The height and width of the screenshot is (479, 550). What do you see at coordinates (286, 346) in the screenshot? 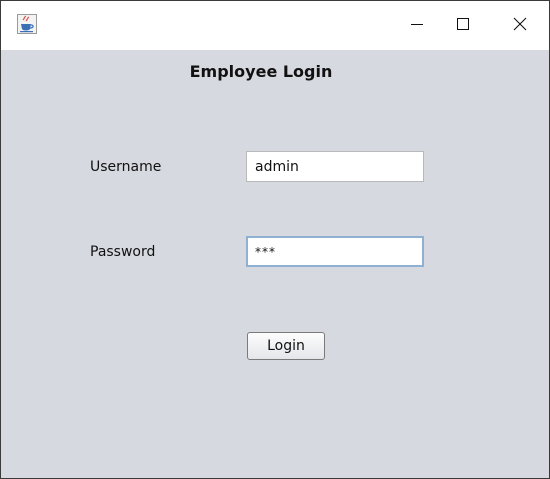
I see `login-button: Login` at bounding box center [286, 346].